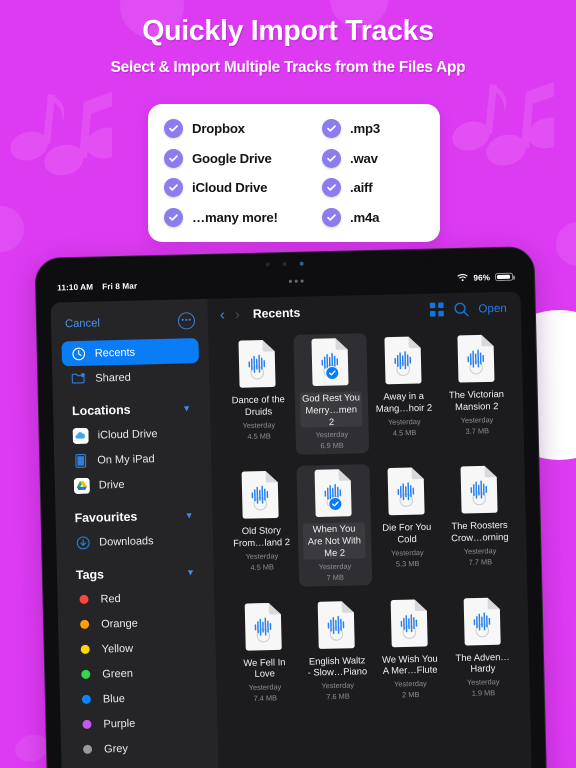  Describe the element at coordinates (230, 188) in the screenshot. I see `list-item-label: iCloud Drive` at that location.